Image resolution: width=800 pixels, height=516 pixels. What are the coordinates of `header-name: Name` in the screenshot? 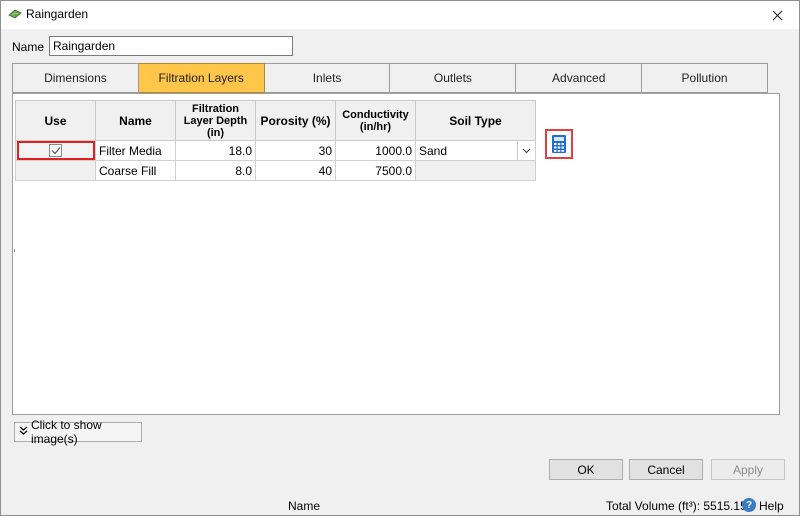 It's located at (135, 120).